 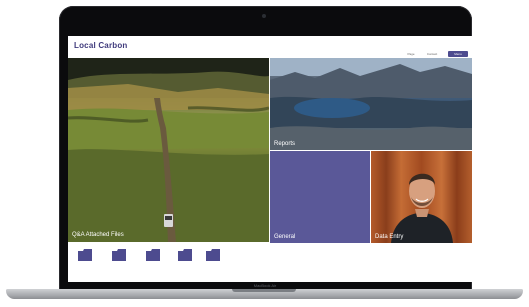 What do you see at coordinates (411, 54) in the screenshot?
I see `nav-button-page: Page` at bounding box center [411, 54].